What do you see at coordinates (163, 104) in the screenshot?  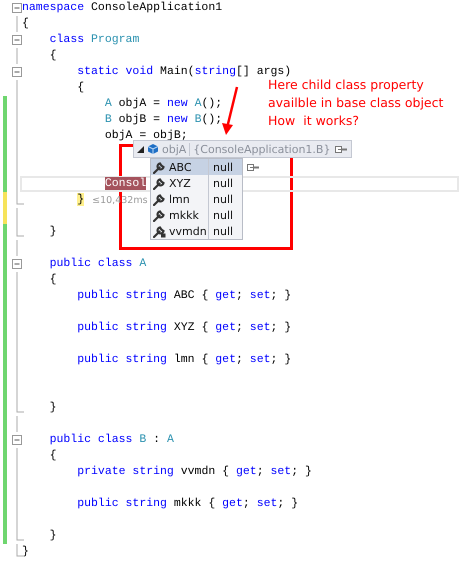 I see `code-line: A objA = new A();` at bounding box center [163, 104].